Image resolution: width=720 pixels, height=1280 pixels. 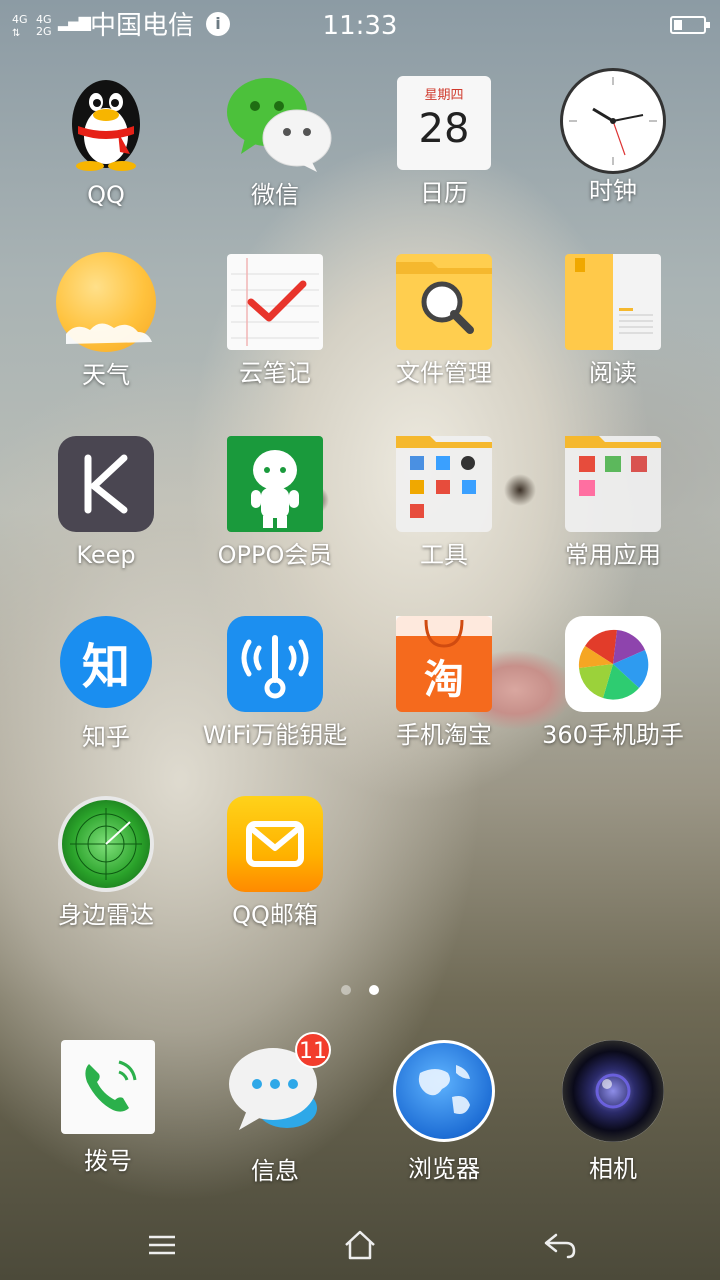 I want to click on phone-icon, so click(x=108, y=1087).